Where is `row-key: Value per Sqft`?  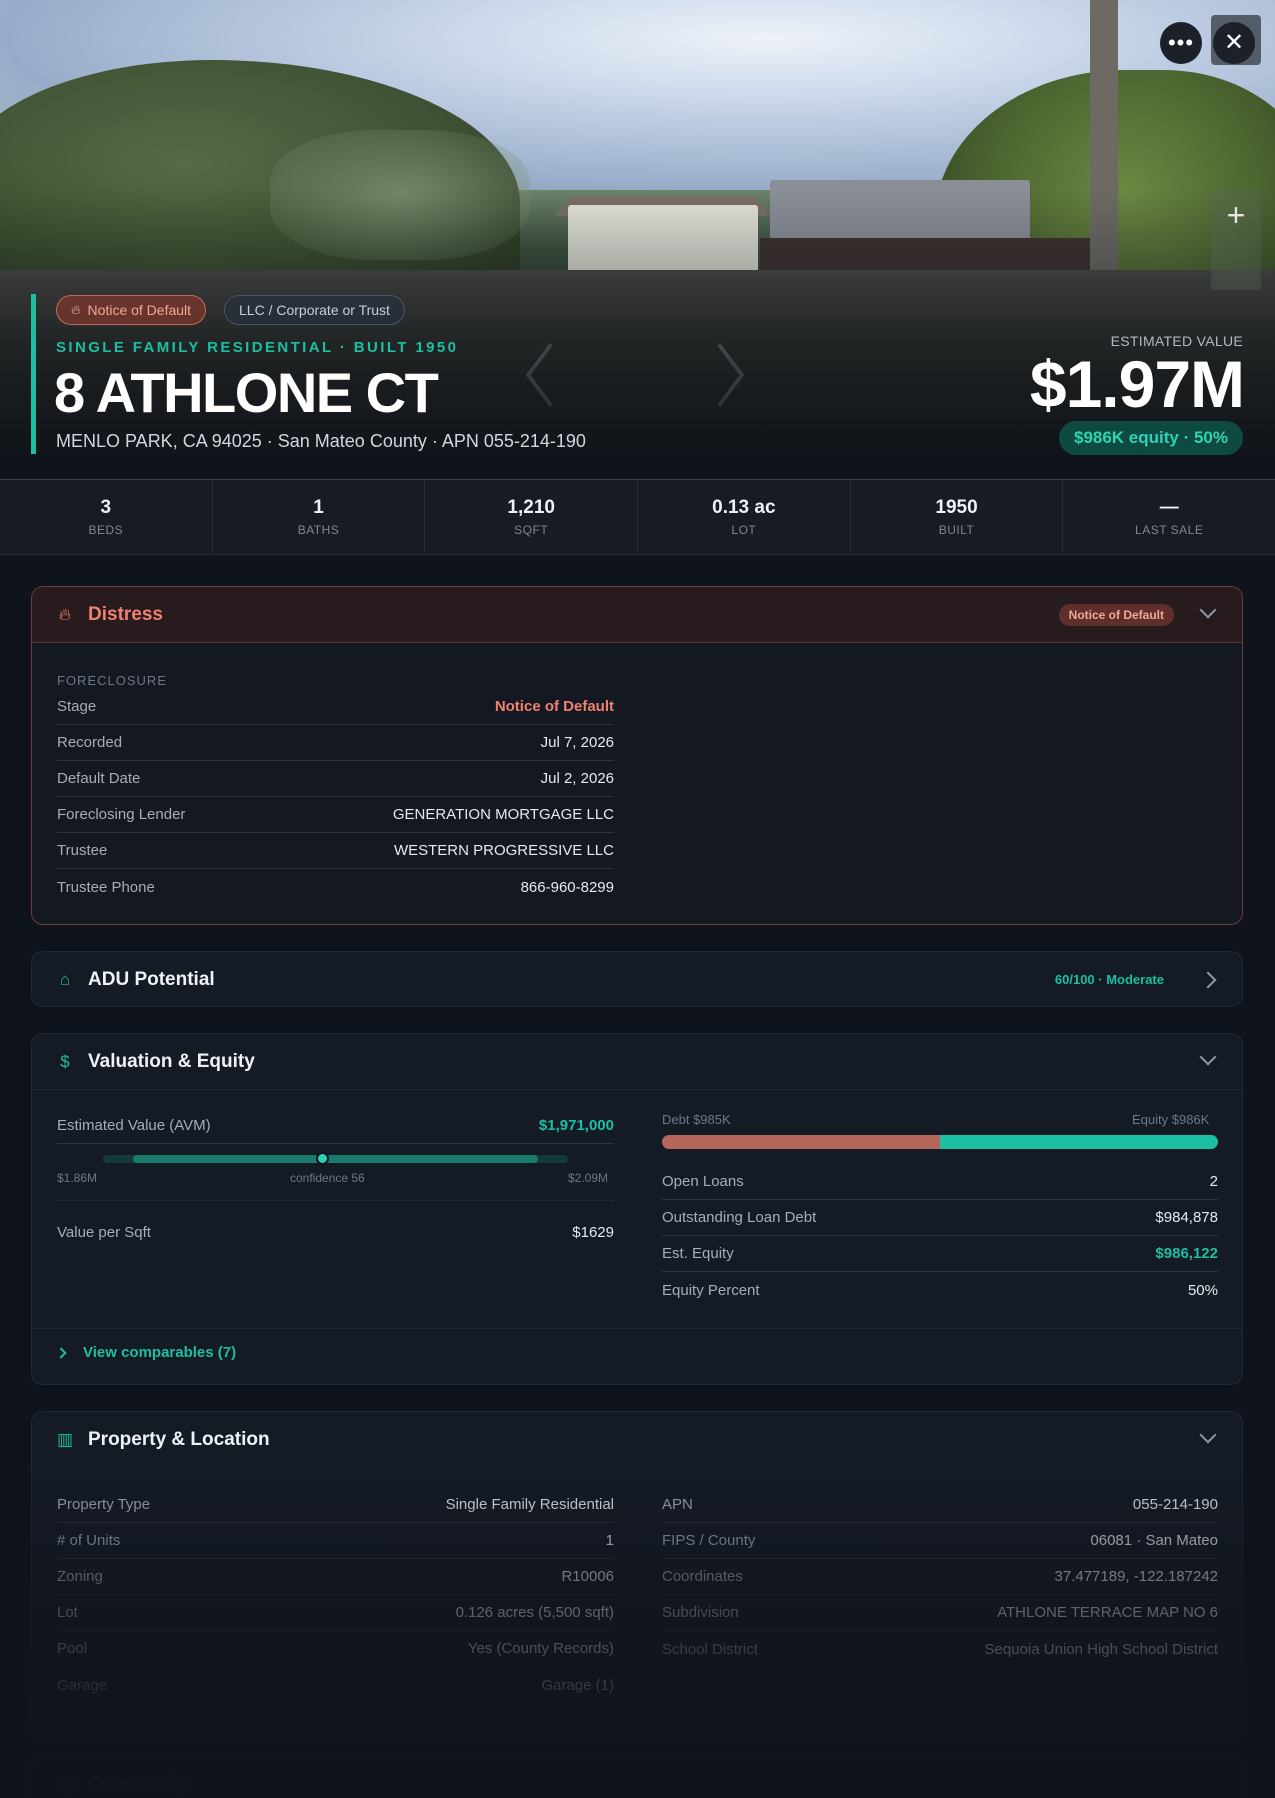 row-key: Value per Sqft is located at coordinates (104, 1232).